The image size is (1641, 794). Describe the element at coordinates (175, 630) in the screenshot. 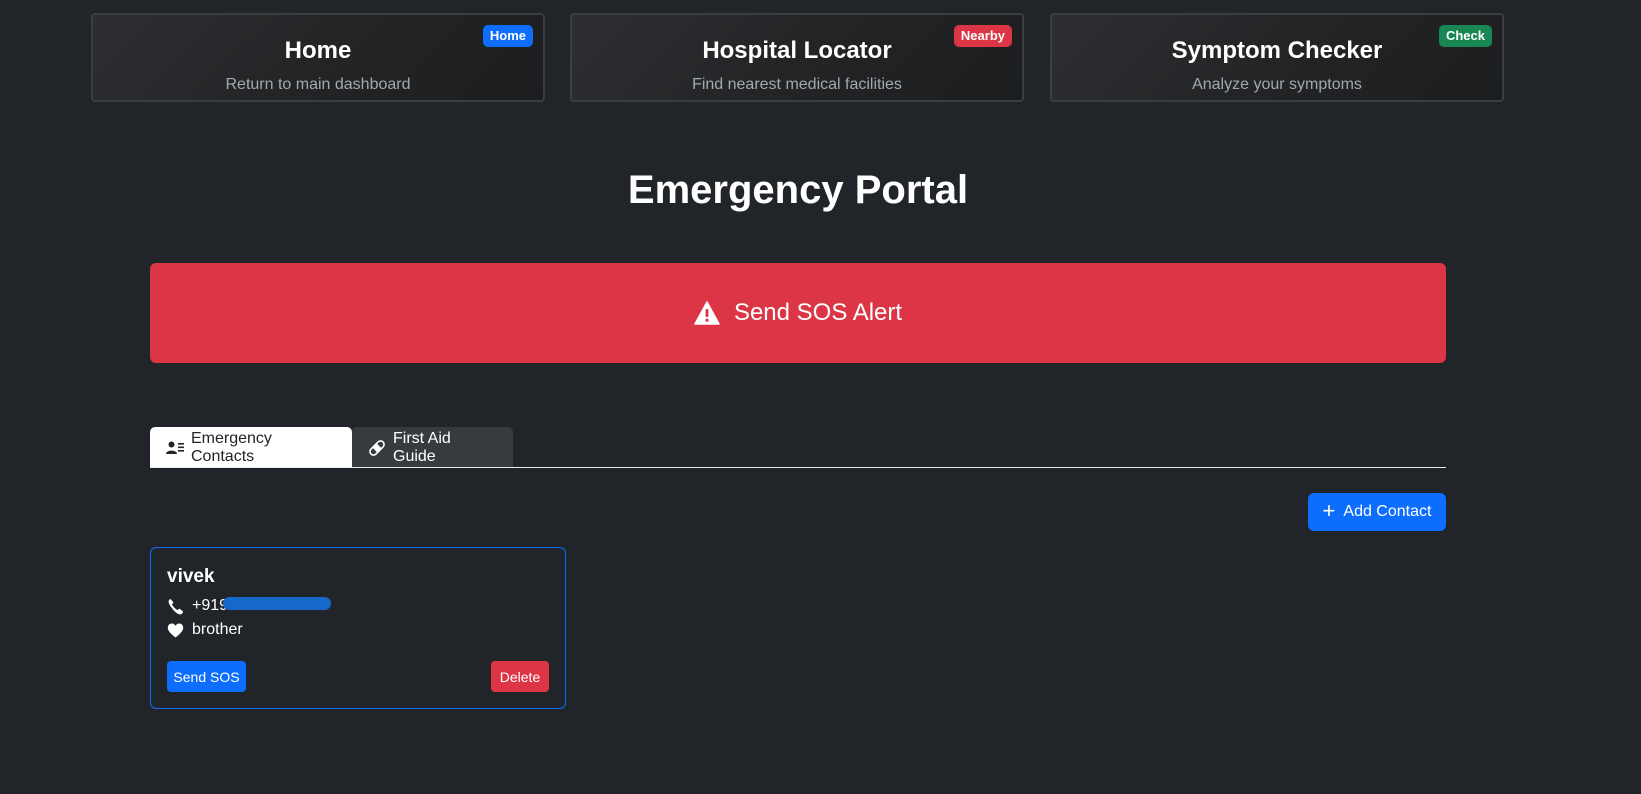

I see `heart-icon` at that location.